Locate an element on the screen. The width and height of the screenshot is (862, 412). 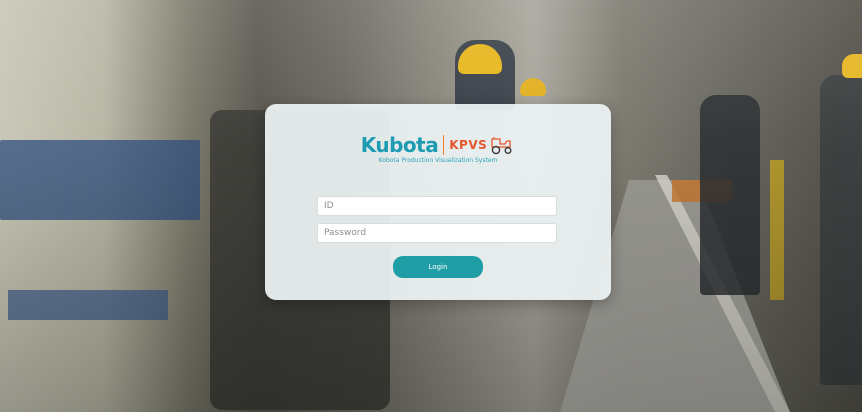
tractor-icon is located at coordinates (501, 146).